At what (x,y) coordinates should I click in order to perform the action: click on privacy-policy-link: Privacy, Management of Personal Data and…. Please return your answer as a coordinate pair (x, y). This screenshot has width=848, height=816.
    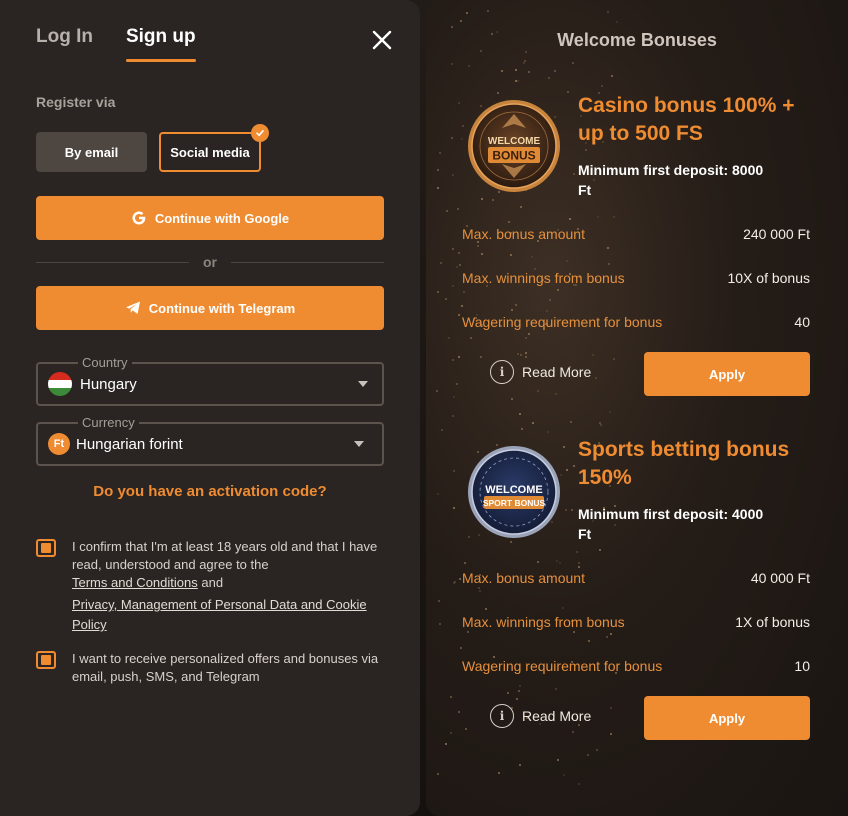
    Looking at the image, I should click on (219, 614).